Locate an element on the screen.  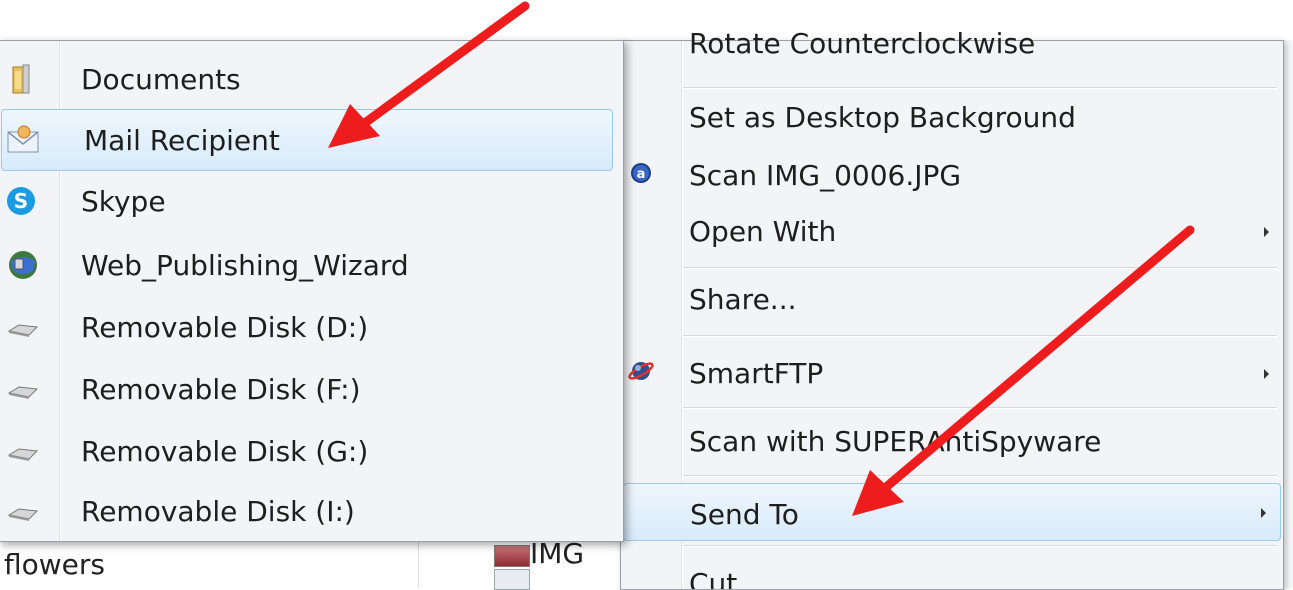
submenu-item-label: Web_Publishing_Wizard is located at coordinates (245, 265).